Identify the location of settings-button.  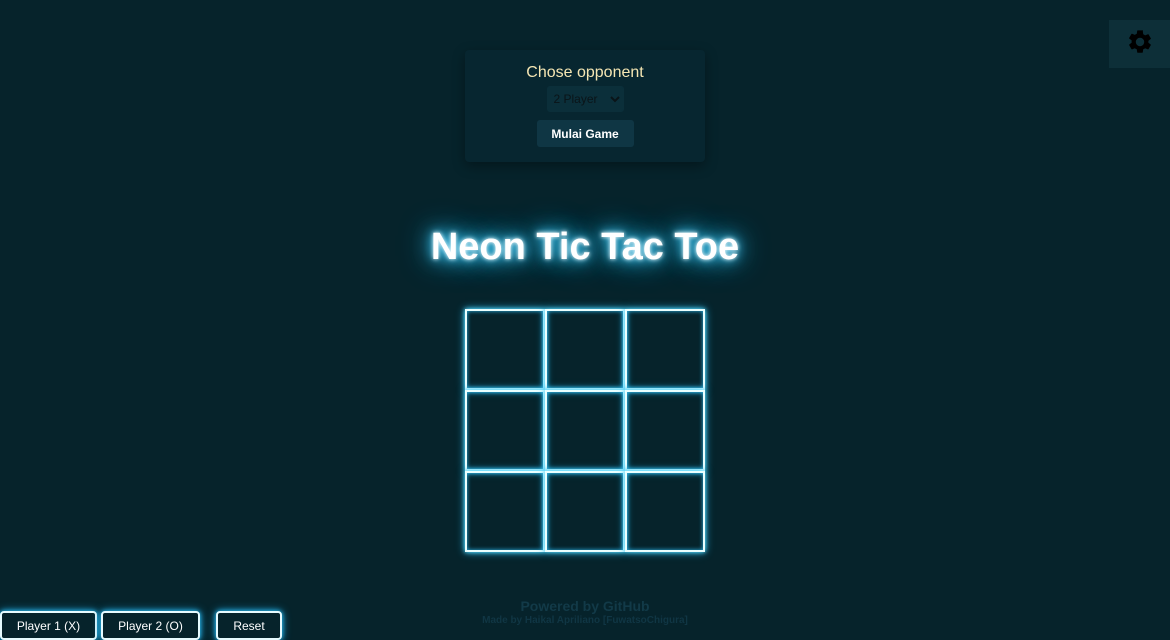
(1139, 44).